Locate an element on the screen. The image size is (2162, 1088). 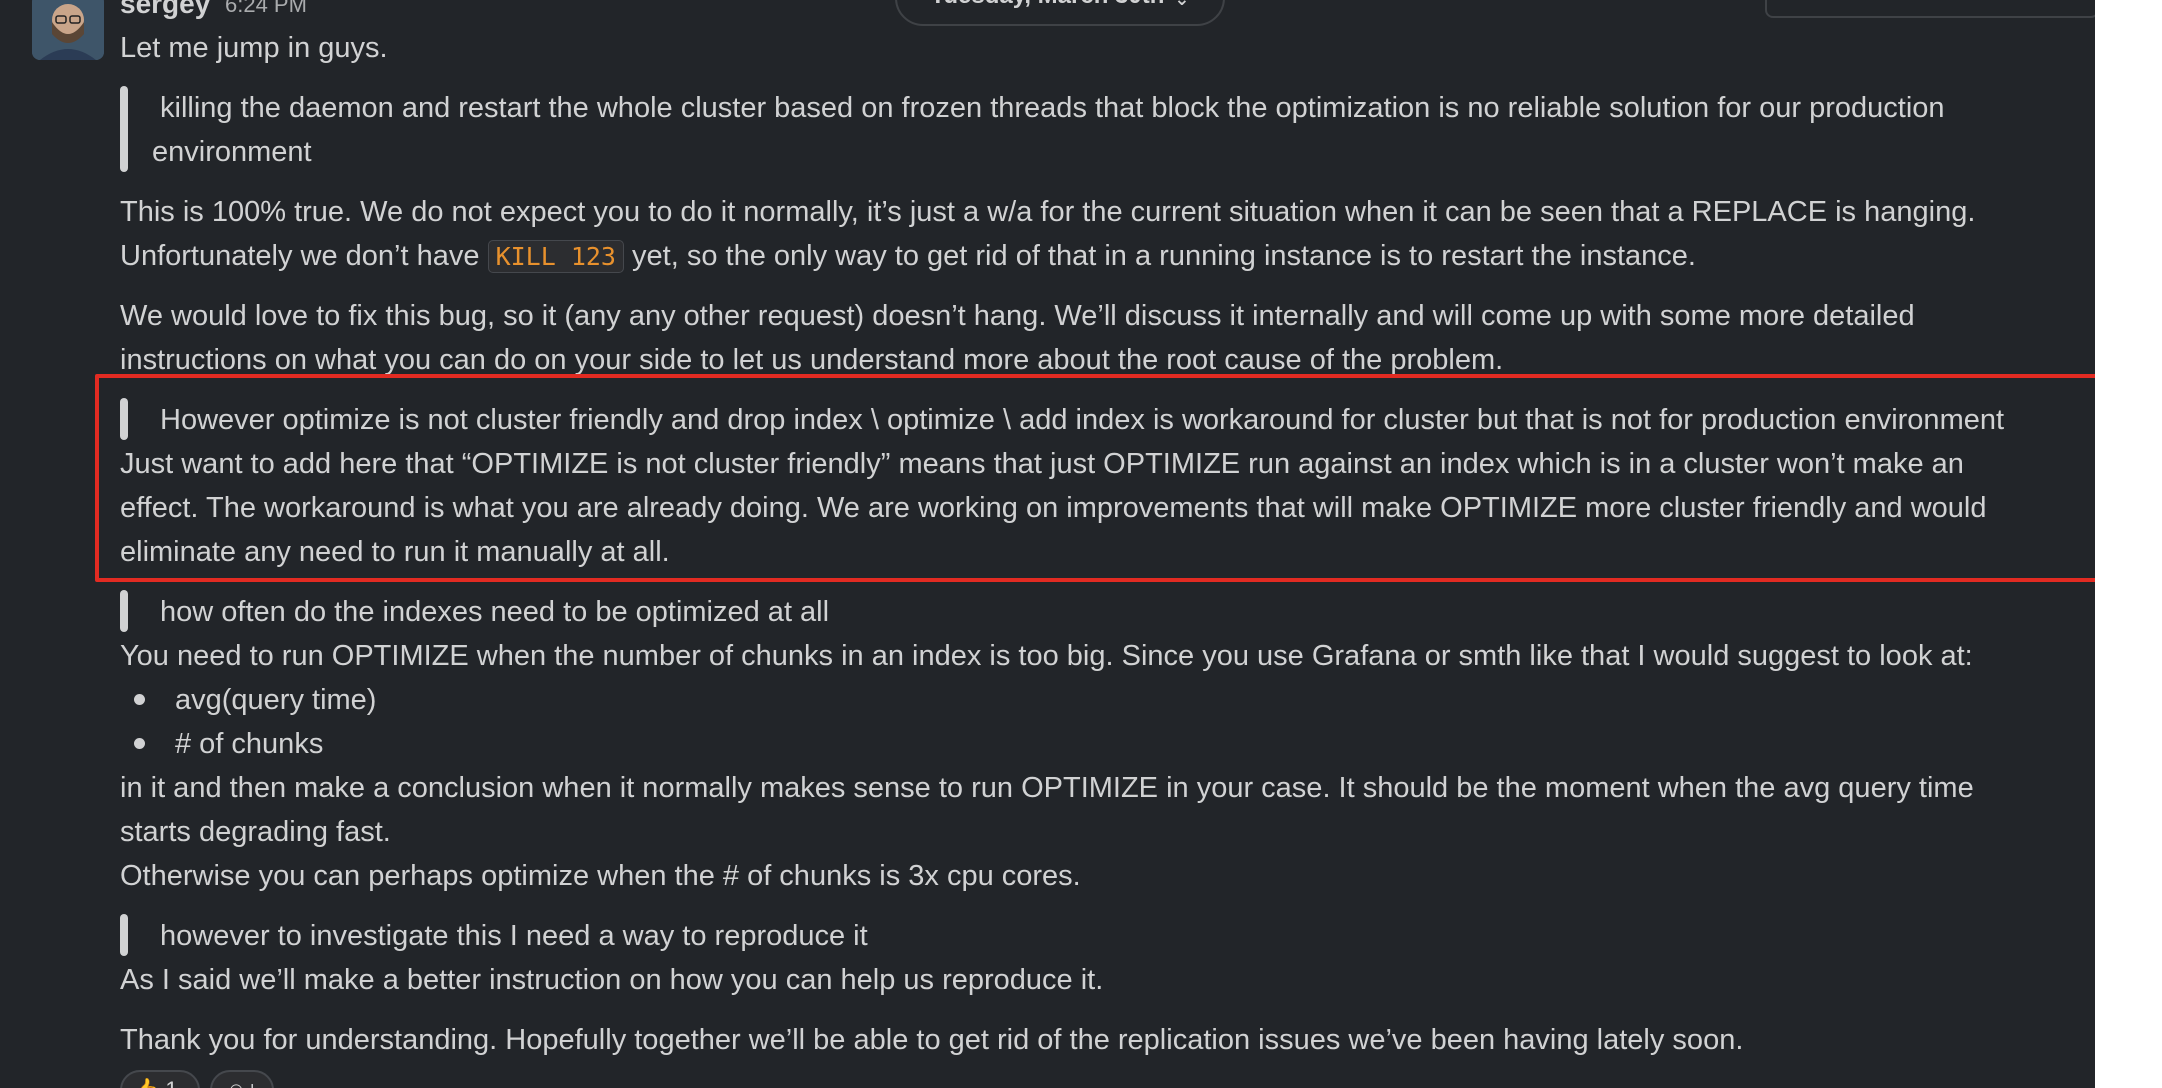
para1-before-code: Unfortunately we don’t have is located at coordinates (300, 256).